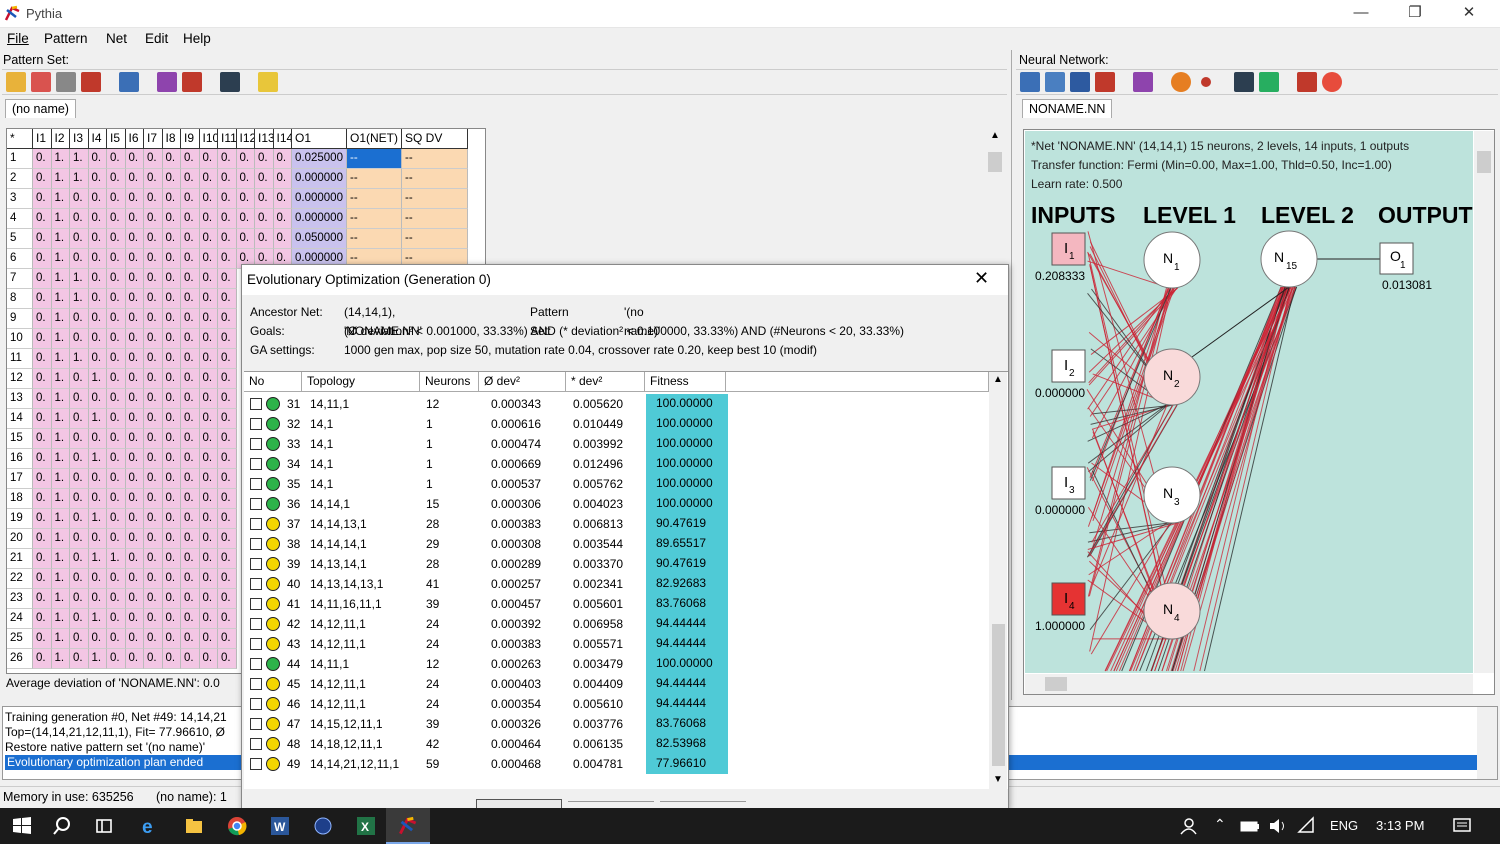 The image size is (1500, 844). Describe the element at coordinates (20, 479) in the screenshot. I see `grid-row-header: 17` at that location.